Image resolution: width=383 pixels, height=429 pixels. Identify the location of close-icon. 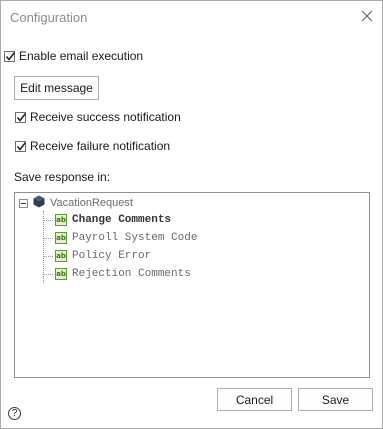
(367, 16).